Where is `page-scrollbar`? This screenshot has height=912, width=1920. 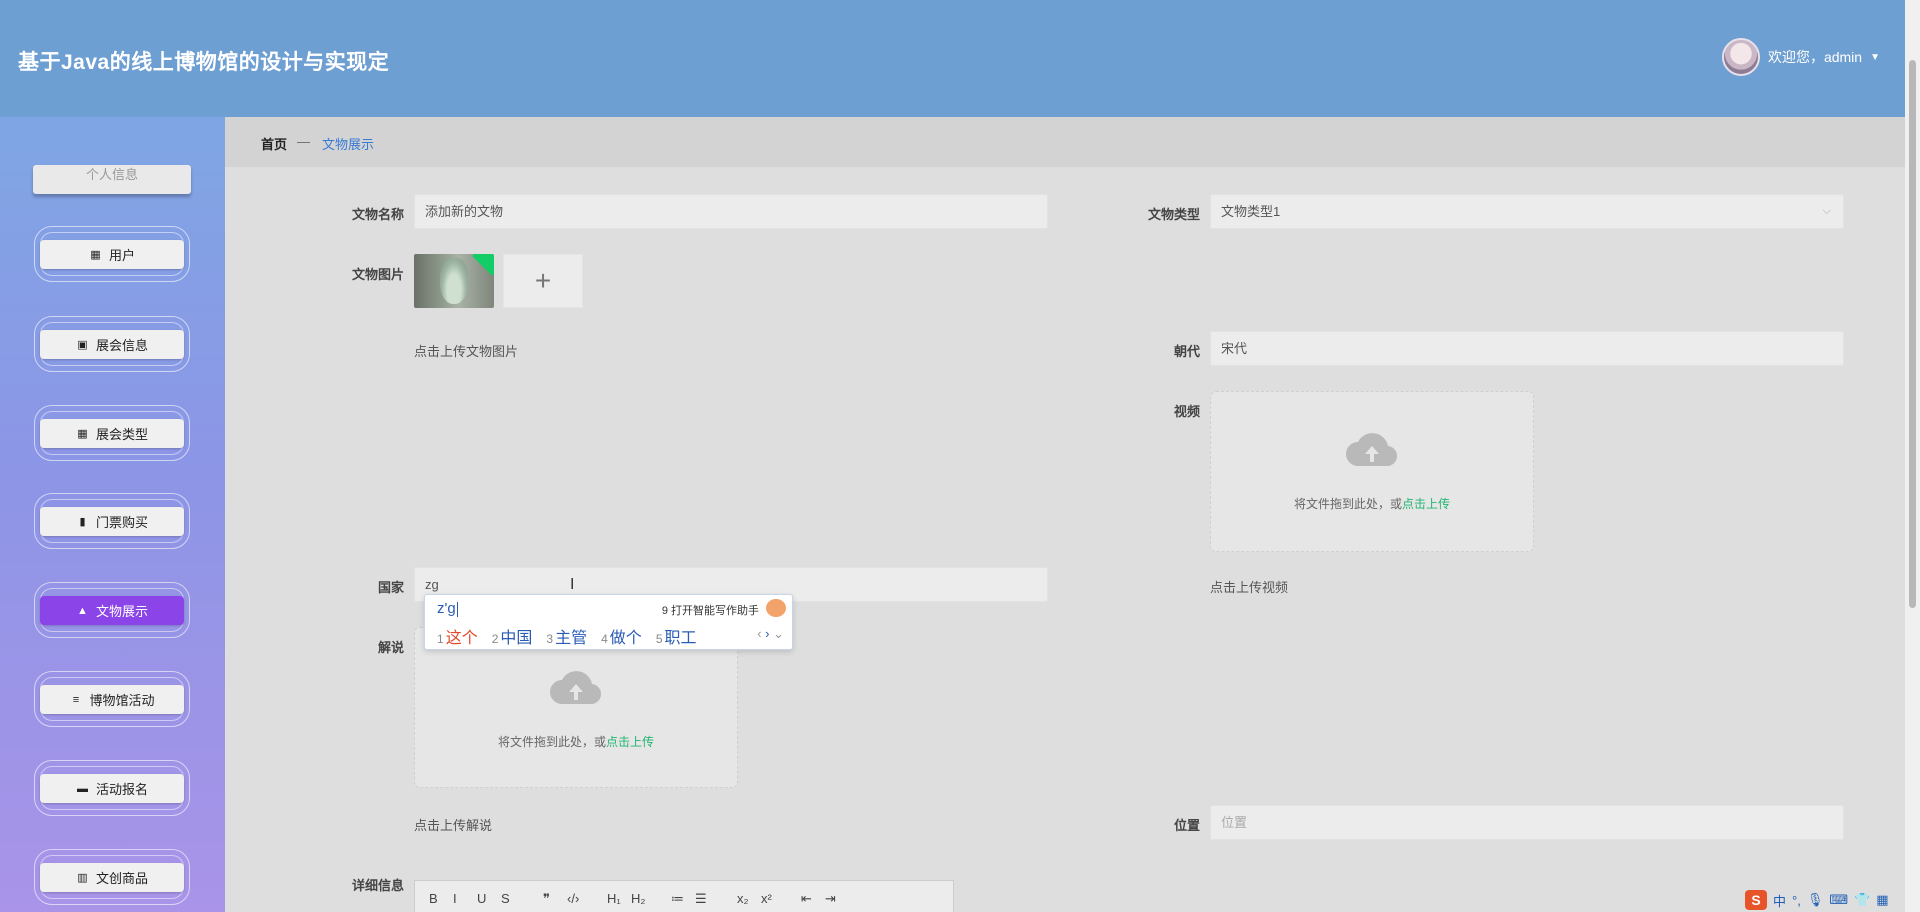
page-scrollbar is located at coordinates (1912, 456).